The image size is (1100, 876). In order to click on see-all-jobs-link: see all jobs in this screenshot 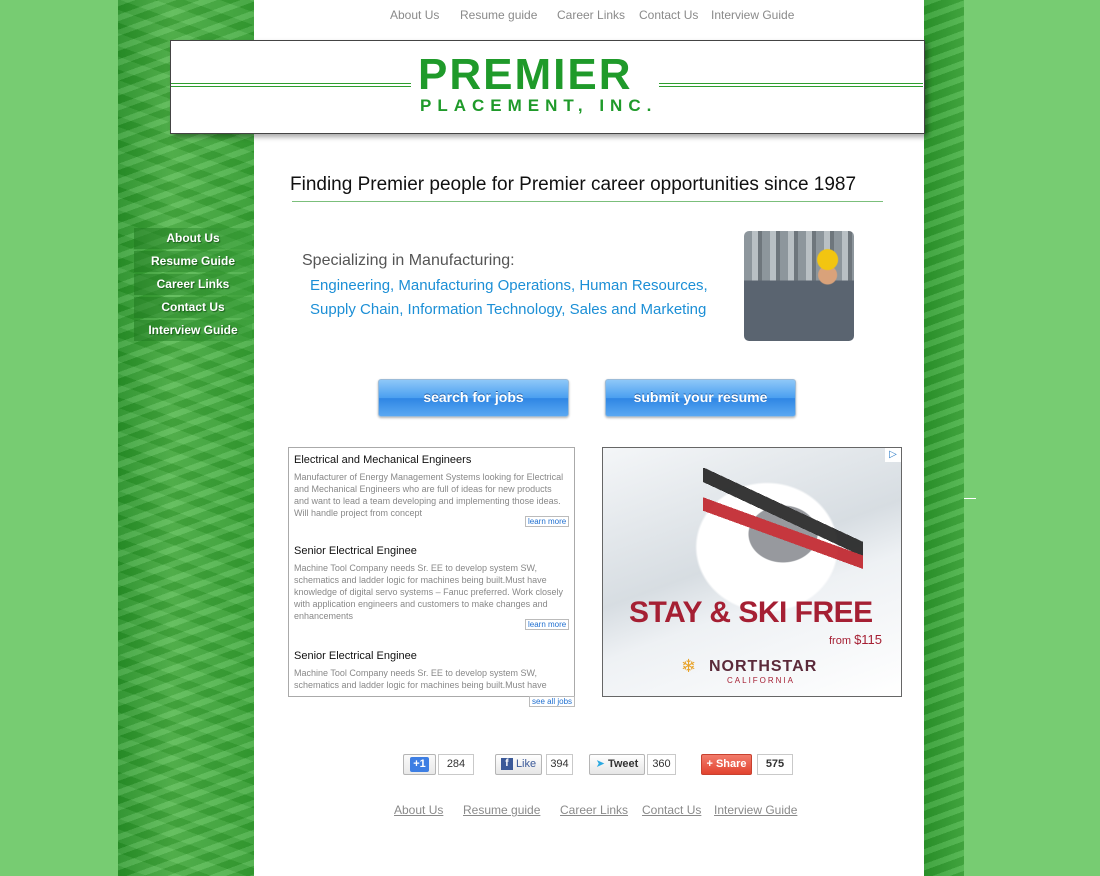, I will do `click(552, 701)`.